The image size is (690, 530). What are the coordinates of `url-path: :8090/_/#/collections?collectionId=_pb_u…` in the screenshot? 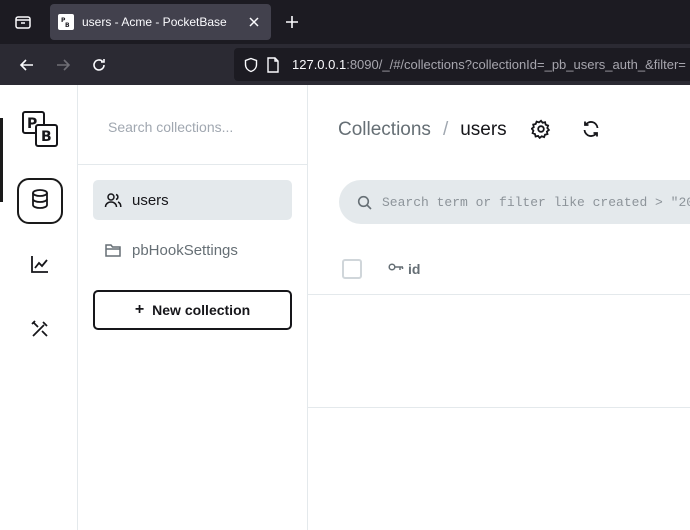 It's located at (516, 64).